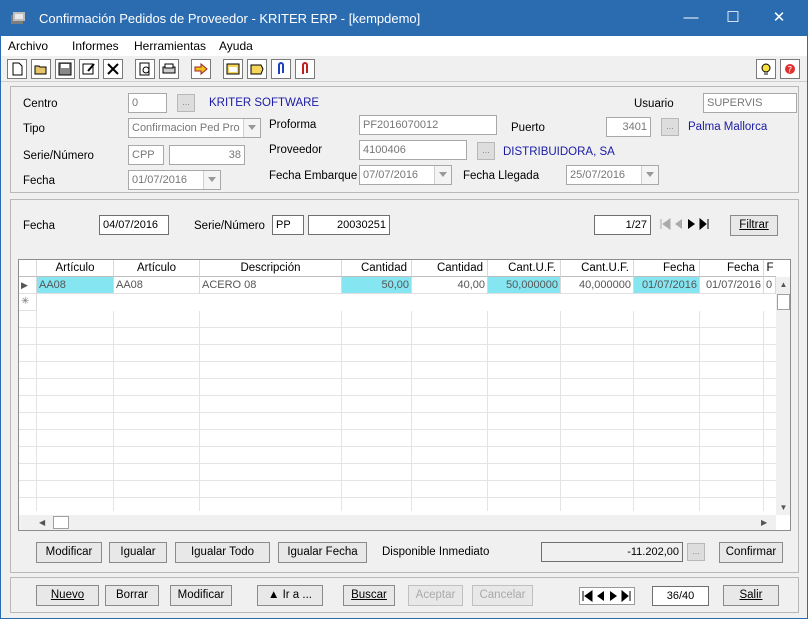 This screenshot has height=619, width=808. What do you see at coordinates (750, 103) in the screenshot?
I see `usuario-field: SUPERVIS` at bounding box center [750, 103].